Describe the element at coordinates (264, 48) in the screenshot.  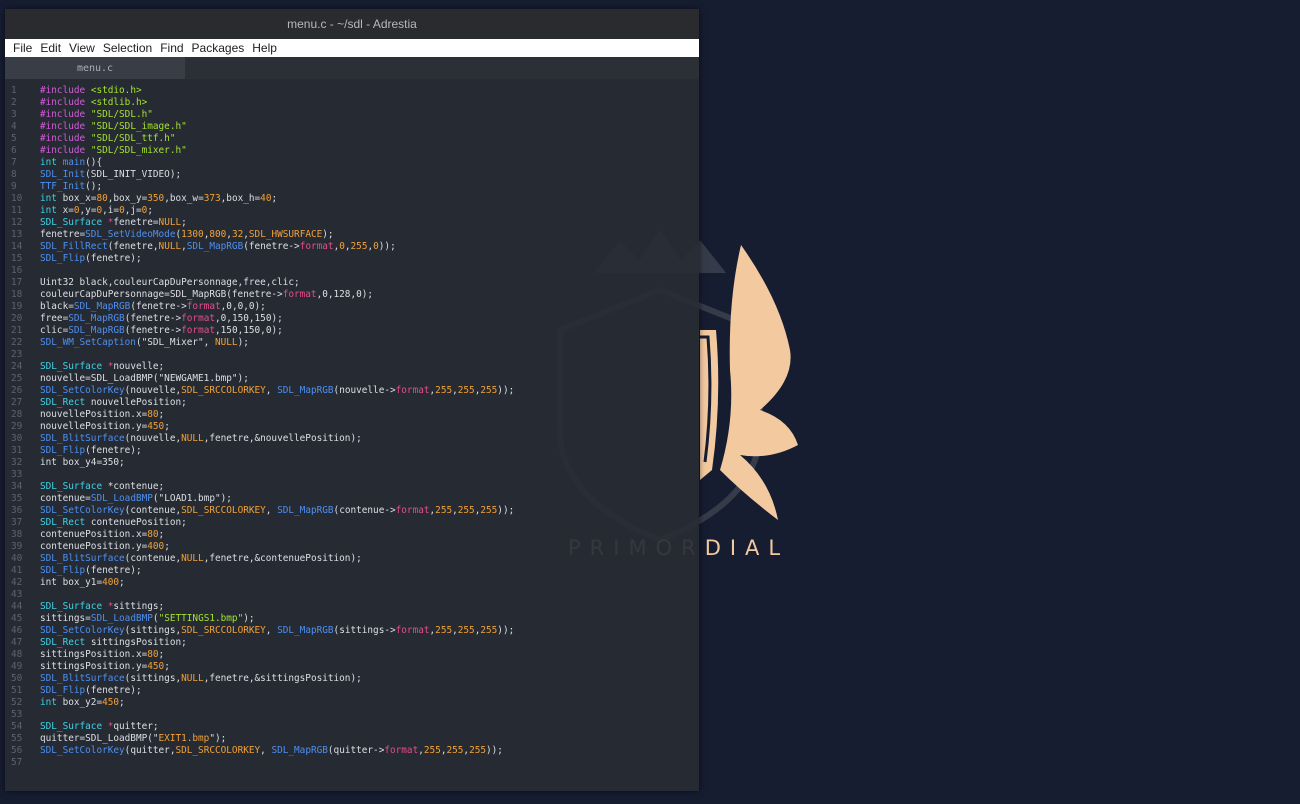
I see `menu-help: Help` at that location.